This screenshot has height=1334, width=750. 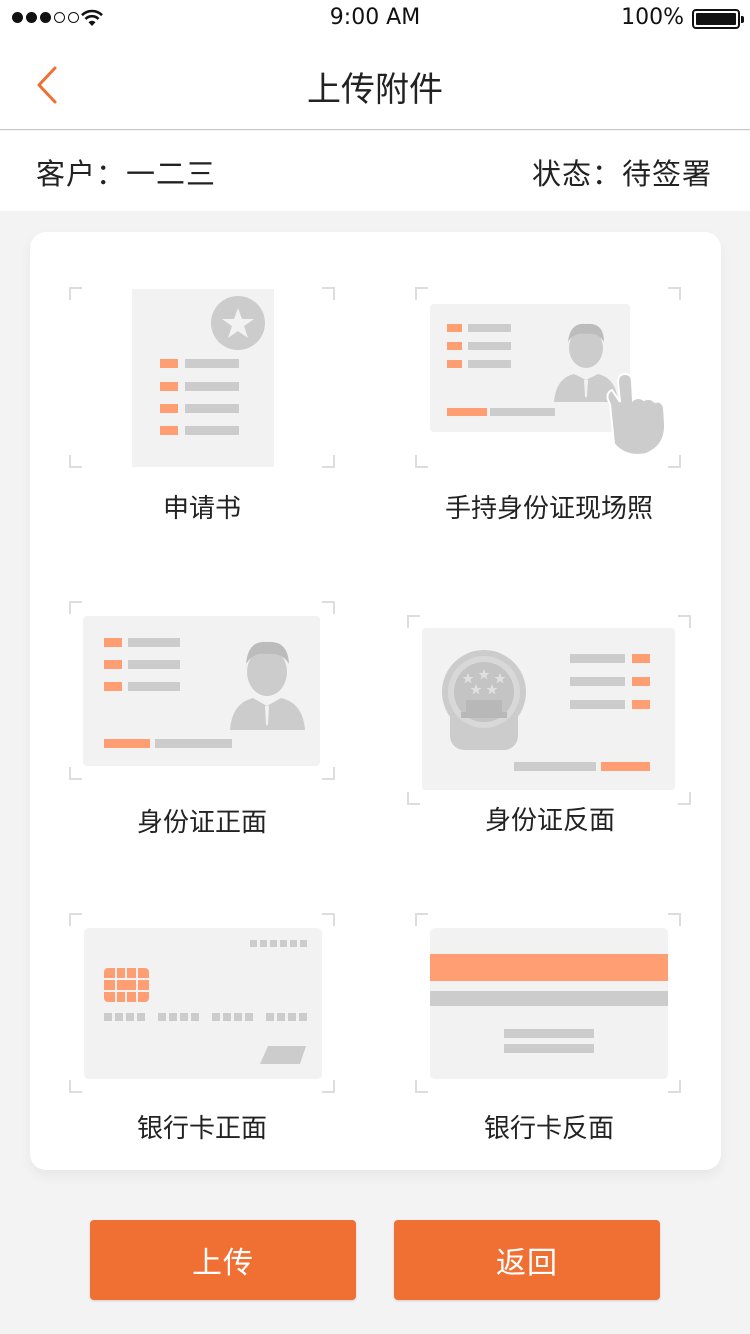 I want to click on upload-button: 上传, so click(x=223, y=1260).